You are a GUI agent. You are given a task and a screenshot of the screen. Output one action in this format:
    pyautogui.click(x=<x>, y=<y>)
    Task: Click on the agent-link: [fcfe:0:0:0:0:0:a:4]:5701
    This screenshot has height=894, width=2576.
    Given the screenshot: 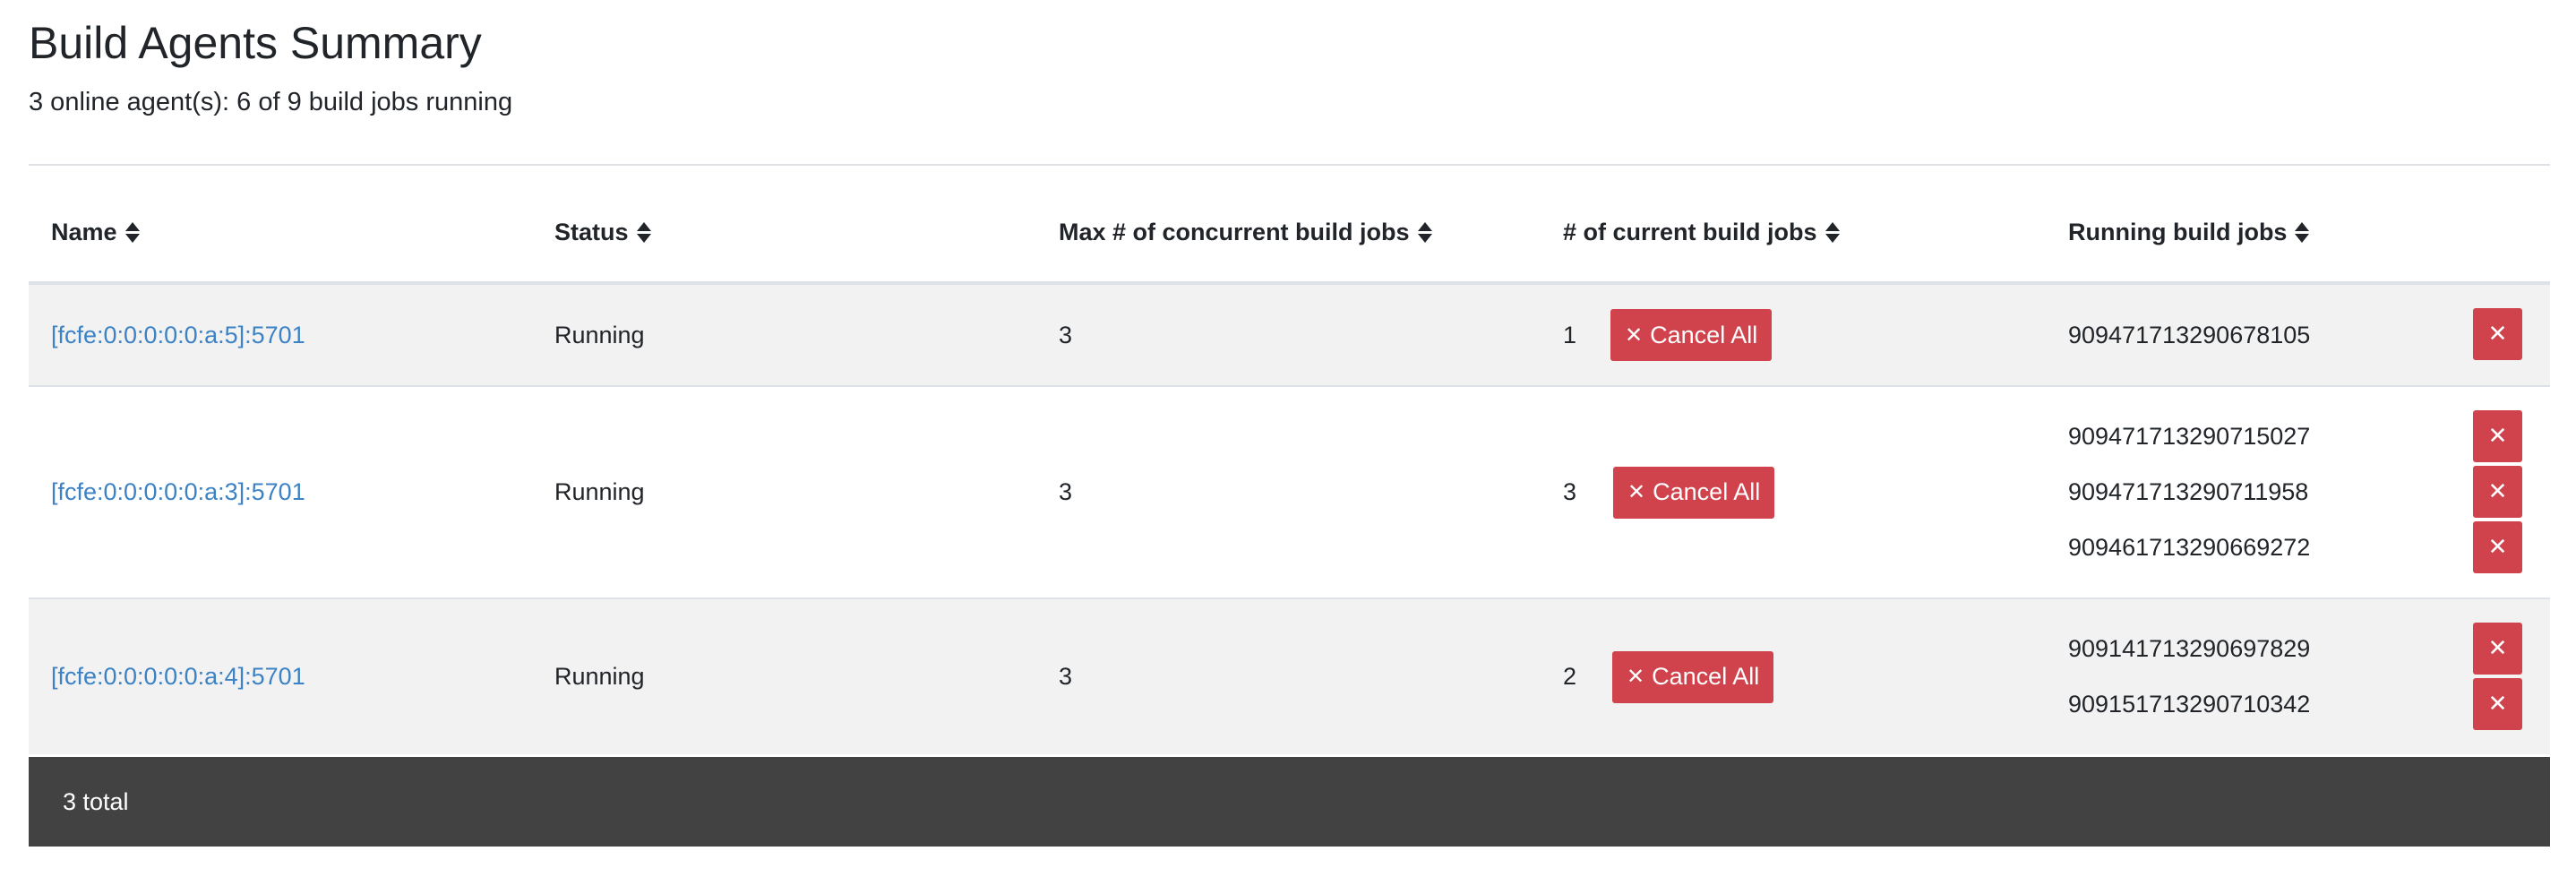 What is the action you would take?
    pyautogui.click(x=178, y=677)
    